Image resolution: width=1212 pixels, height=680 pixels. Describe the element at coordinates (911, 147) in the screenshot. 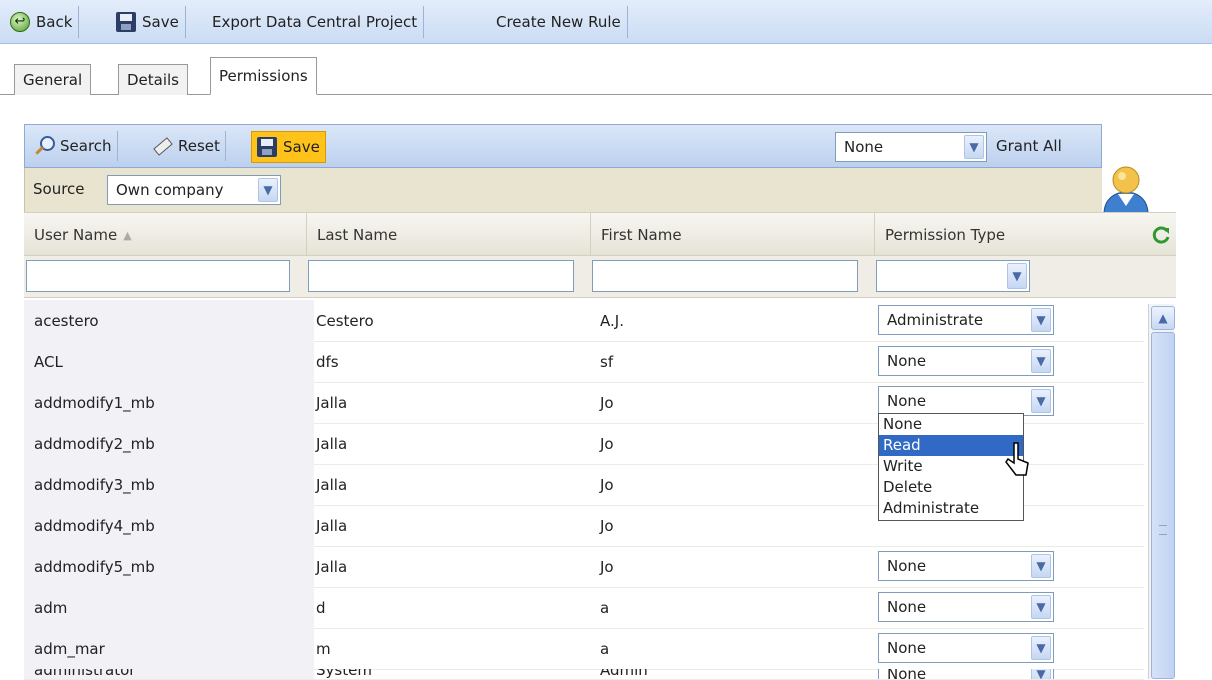

I see `grant-permission-select: None ▼` at that location.